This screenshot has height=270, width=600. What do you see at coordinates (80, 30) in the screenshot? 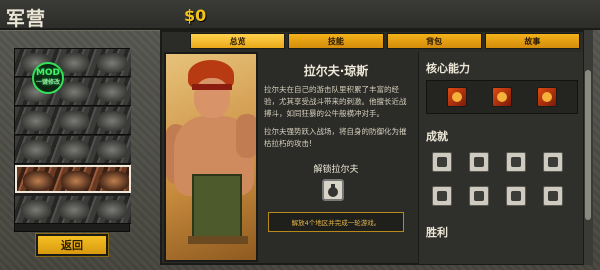
I see `divider` at bounding box center [80, 30].